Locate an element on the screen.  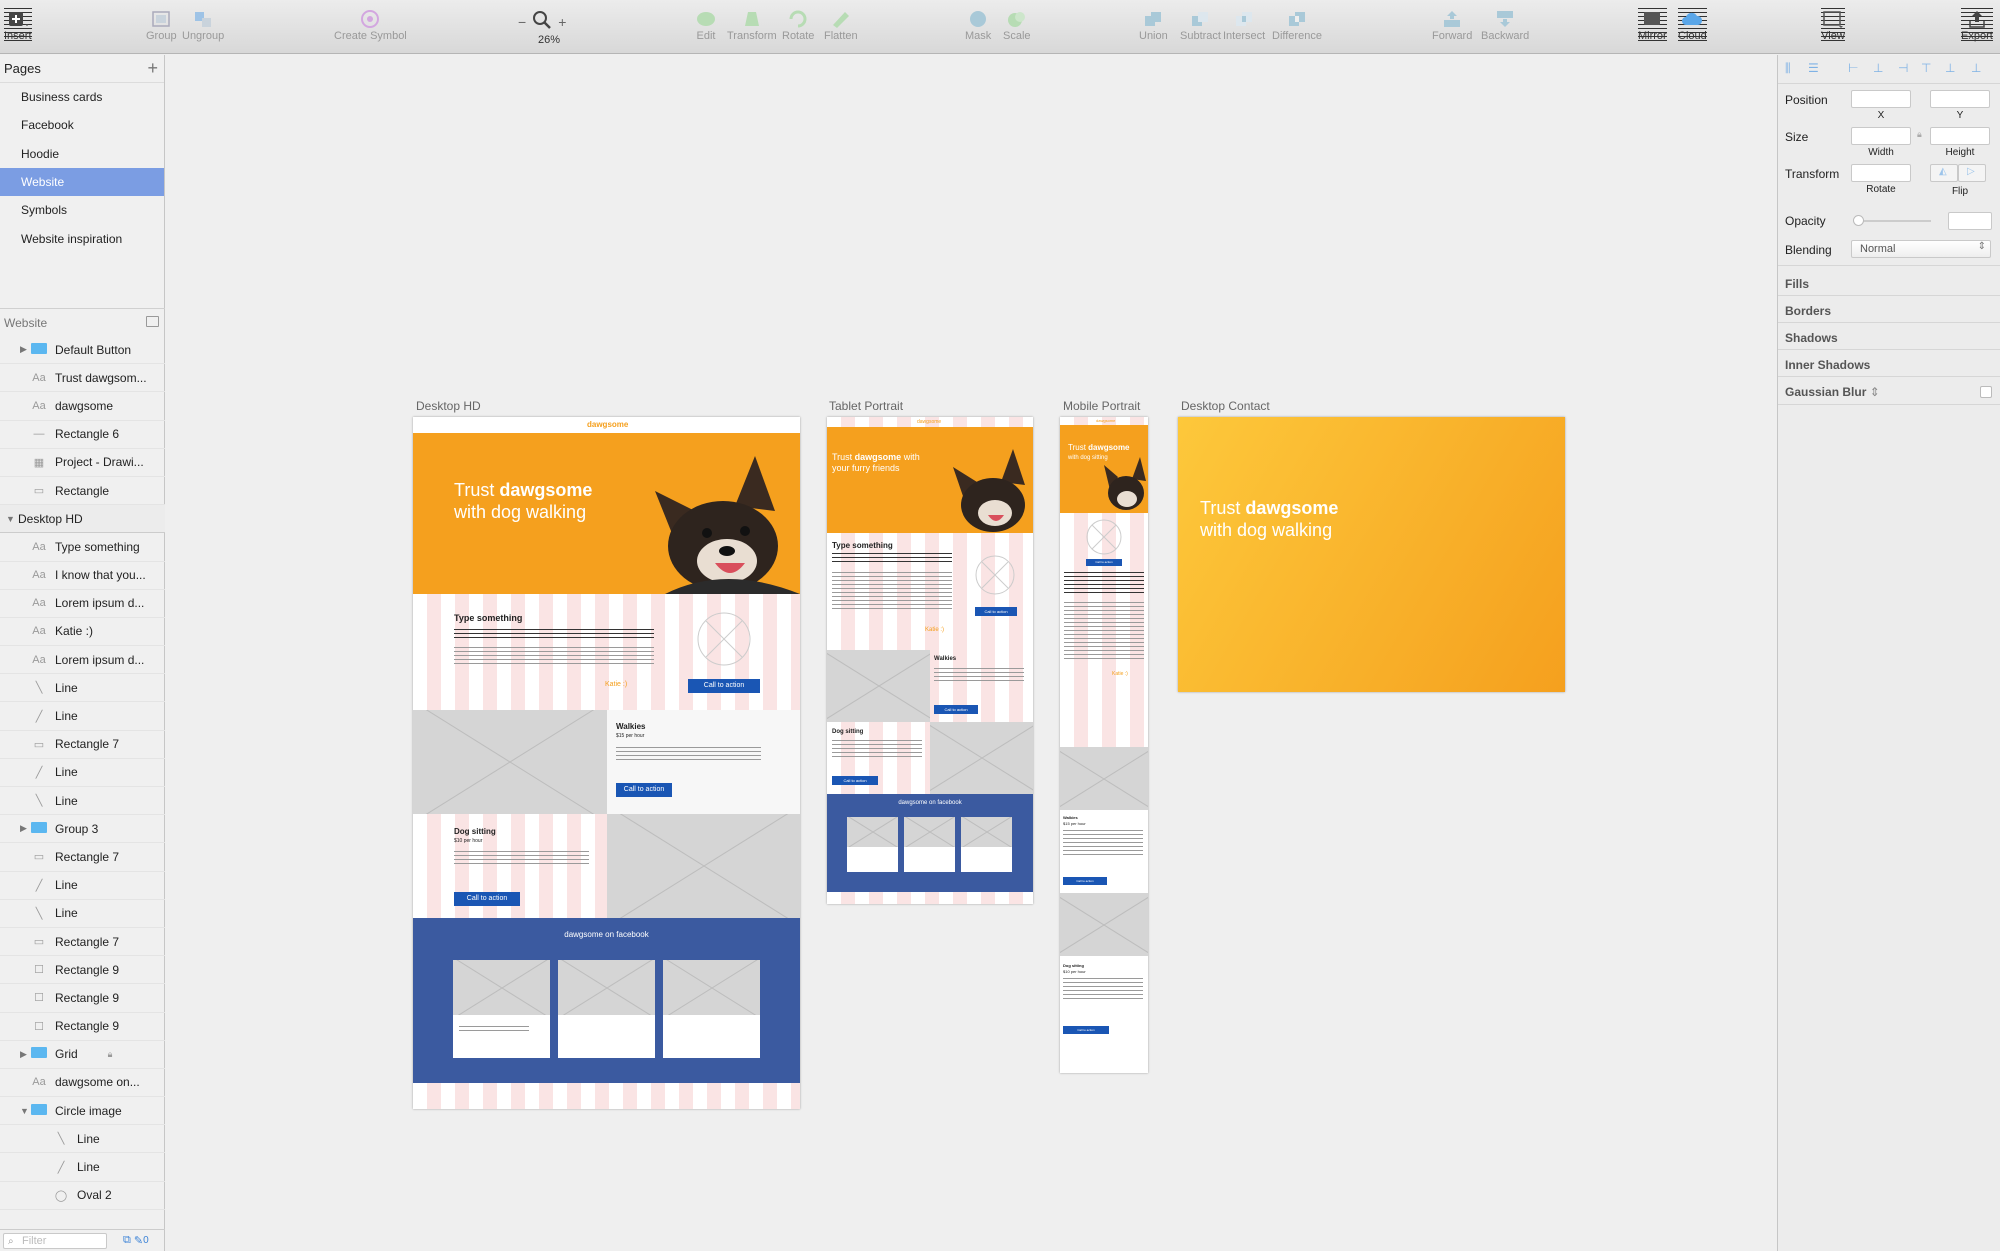
distribute-vertical-icon: ☰ is located at coordinates (1815, 68).